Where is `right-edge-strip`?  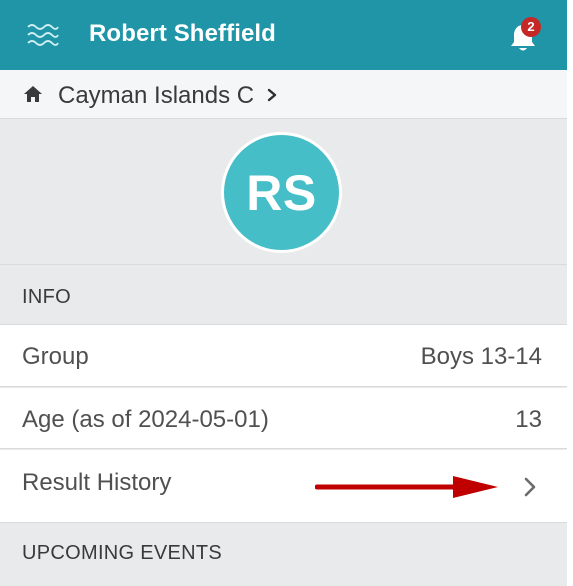 right-edge-strip is located at coordinates (570, 293).